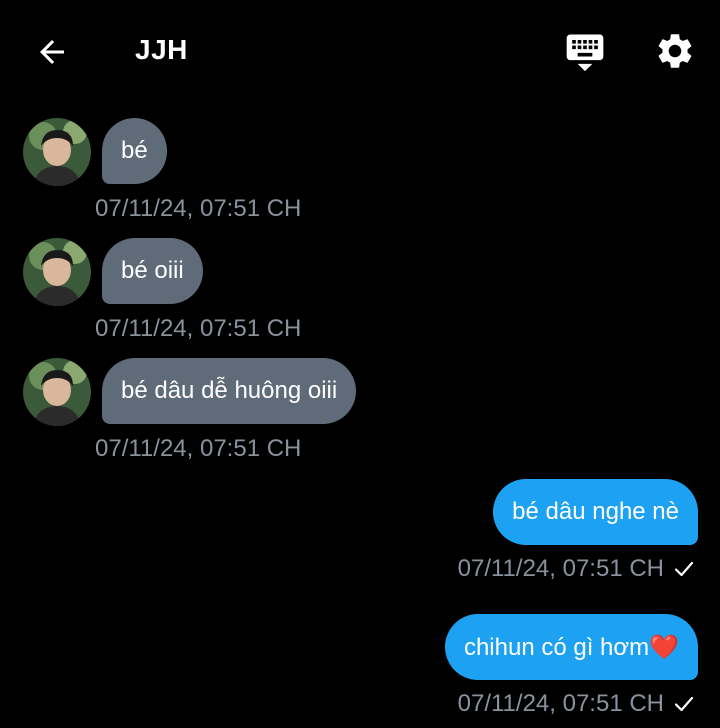  I want to click on settings-button, so click(675, 51).